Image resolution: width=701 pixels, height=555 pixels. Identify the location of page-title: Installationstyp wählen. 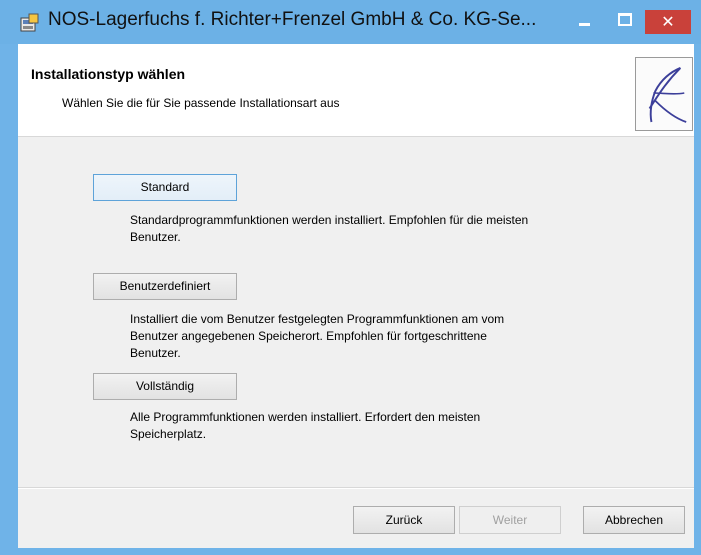
(108, 74).